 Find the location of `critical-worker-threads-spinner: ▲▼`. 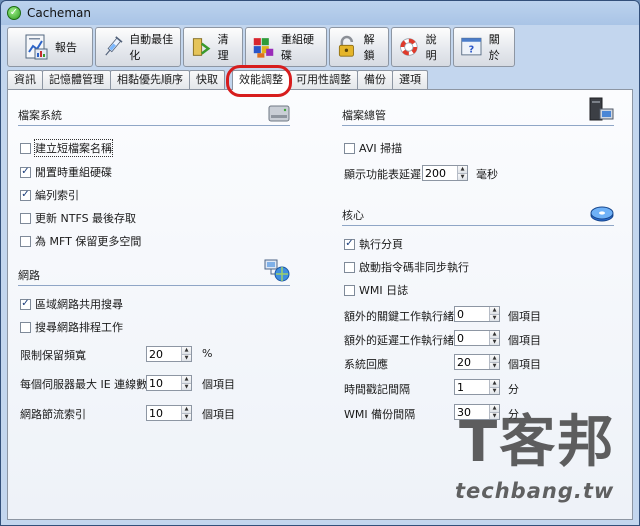

critical-worker-threads-spinner: ▲▼ is located at coordinates (477, 314).